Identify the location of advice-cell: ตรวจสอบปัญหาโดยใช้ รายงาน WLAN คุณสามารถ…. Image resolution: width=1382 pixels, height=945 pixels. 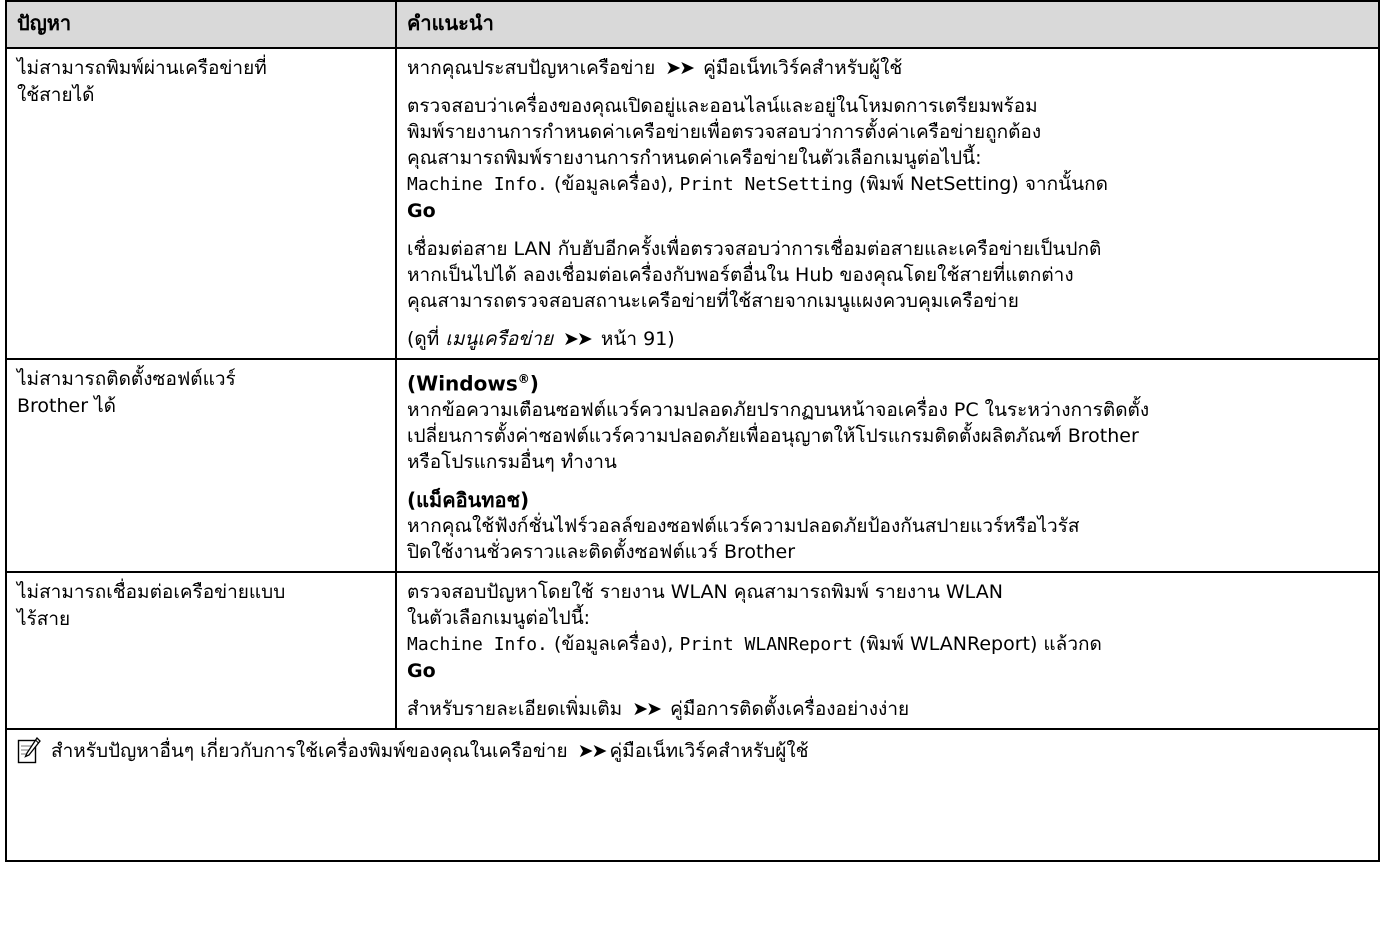
(887, 650).